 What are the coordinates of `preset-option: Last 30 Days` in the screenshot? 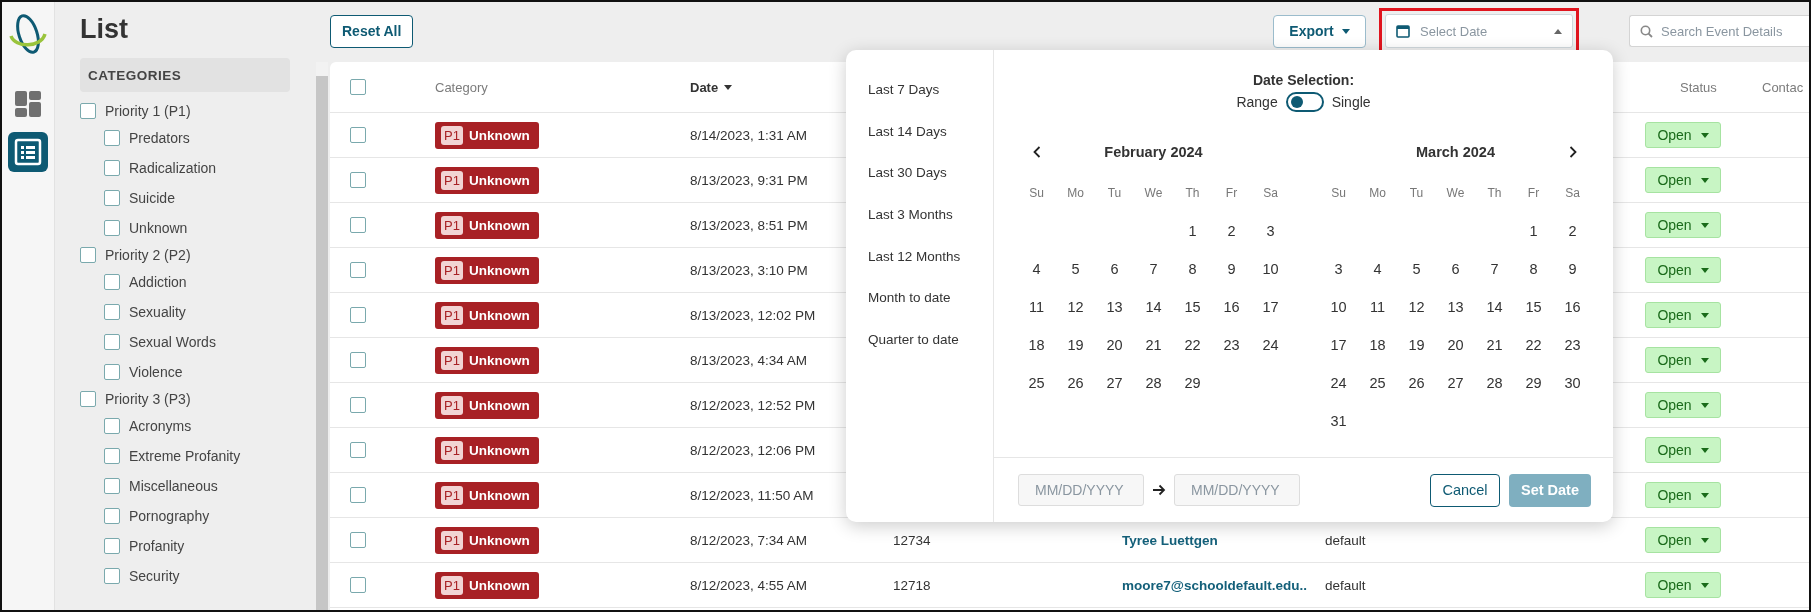 It's located at (907, 173).